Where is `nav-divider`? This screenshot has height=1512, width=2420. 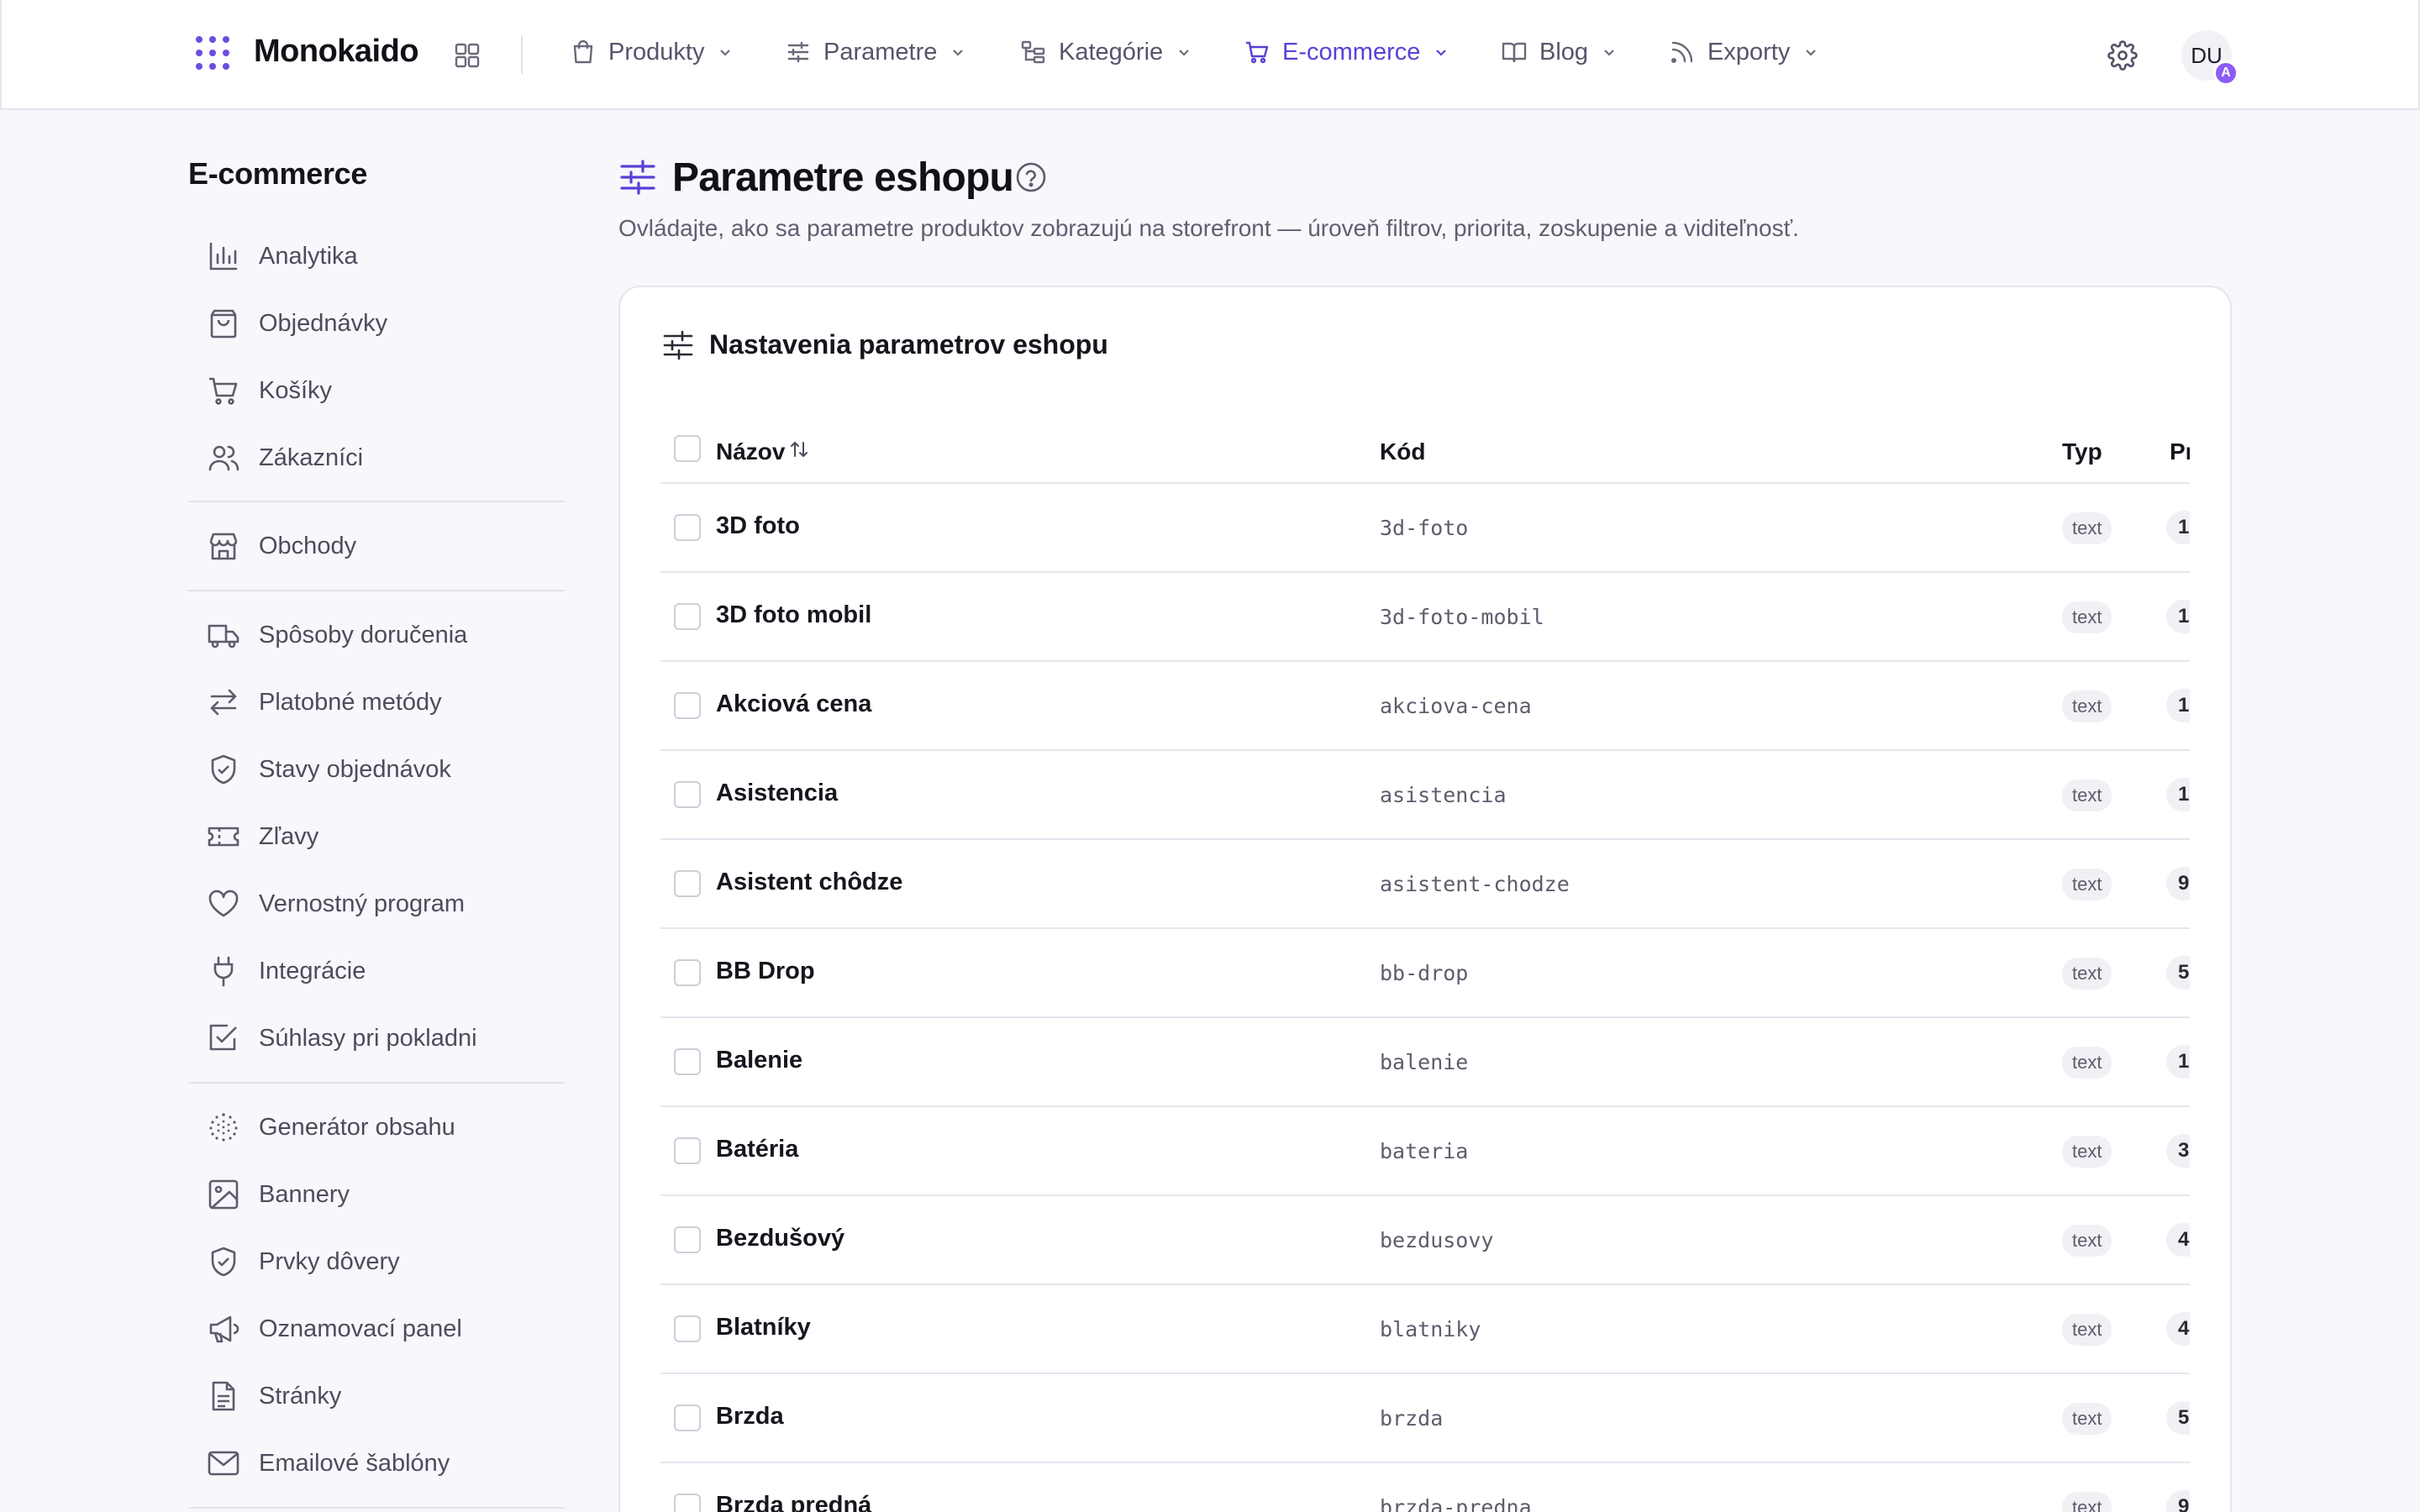 nav-divider is located at coordinates (522, 54).